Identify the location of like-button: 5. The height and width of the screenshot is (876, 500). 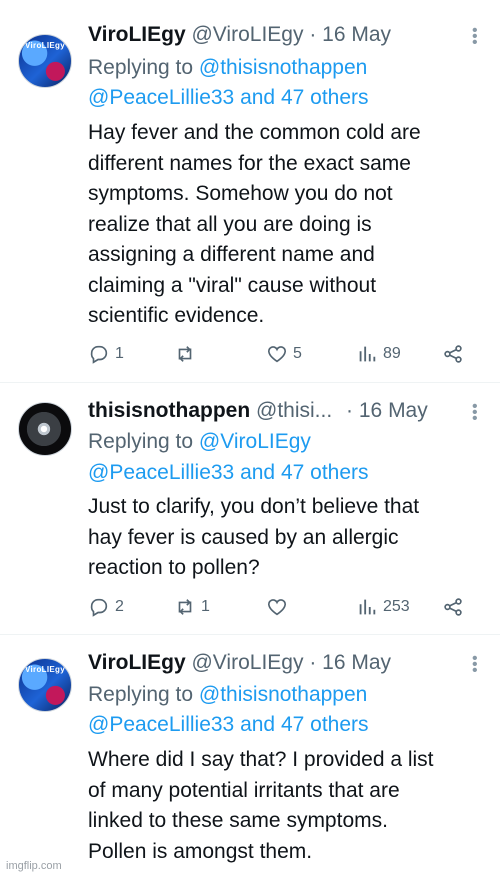
(284, 354).